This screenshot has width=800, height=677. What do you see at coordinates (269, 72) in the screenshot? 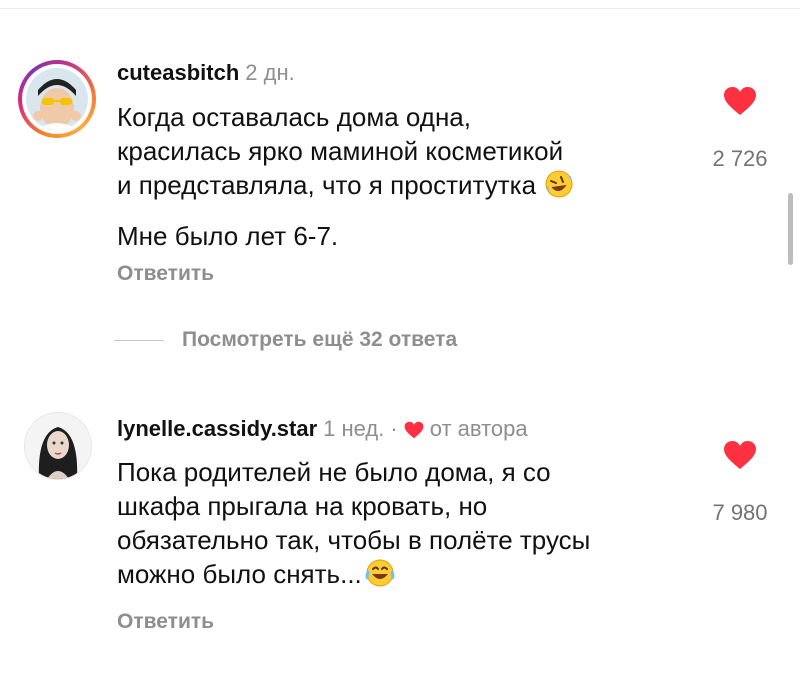
I see `timestamp: 2 дн.` at bounding box center [269, 72].